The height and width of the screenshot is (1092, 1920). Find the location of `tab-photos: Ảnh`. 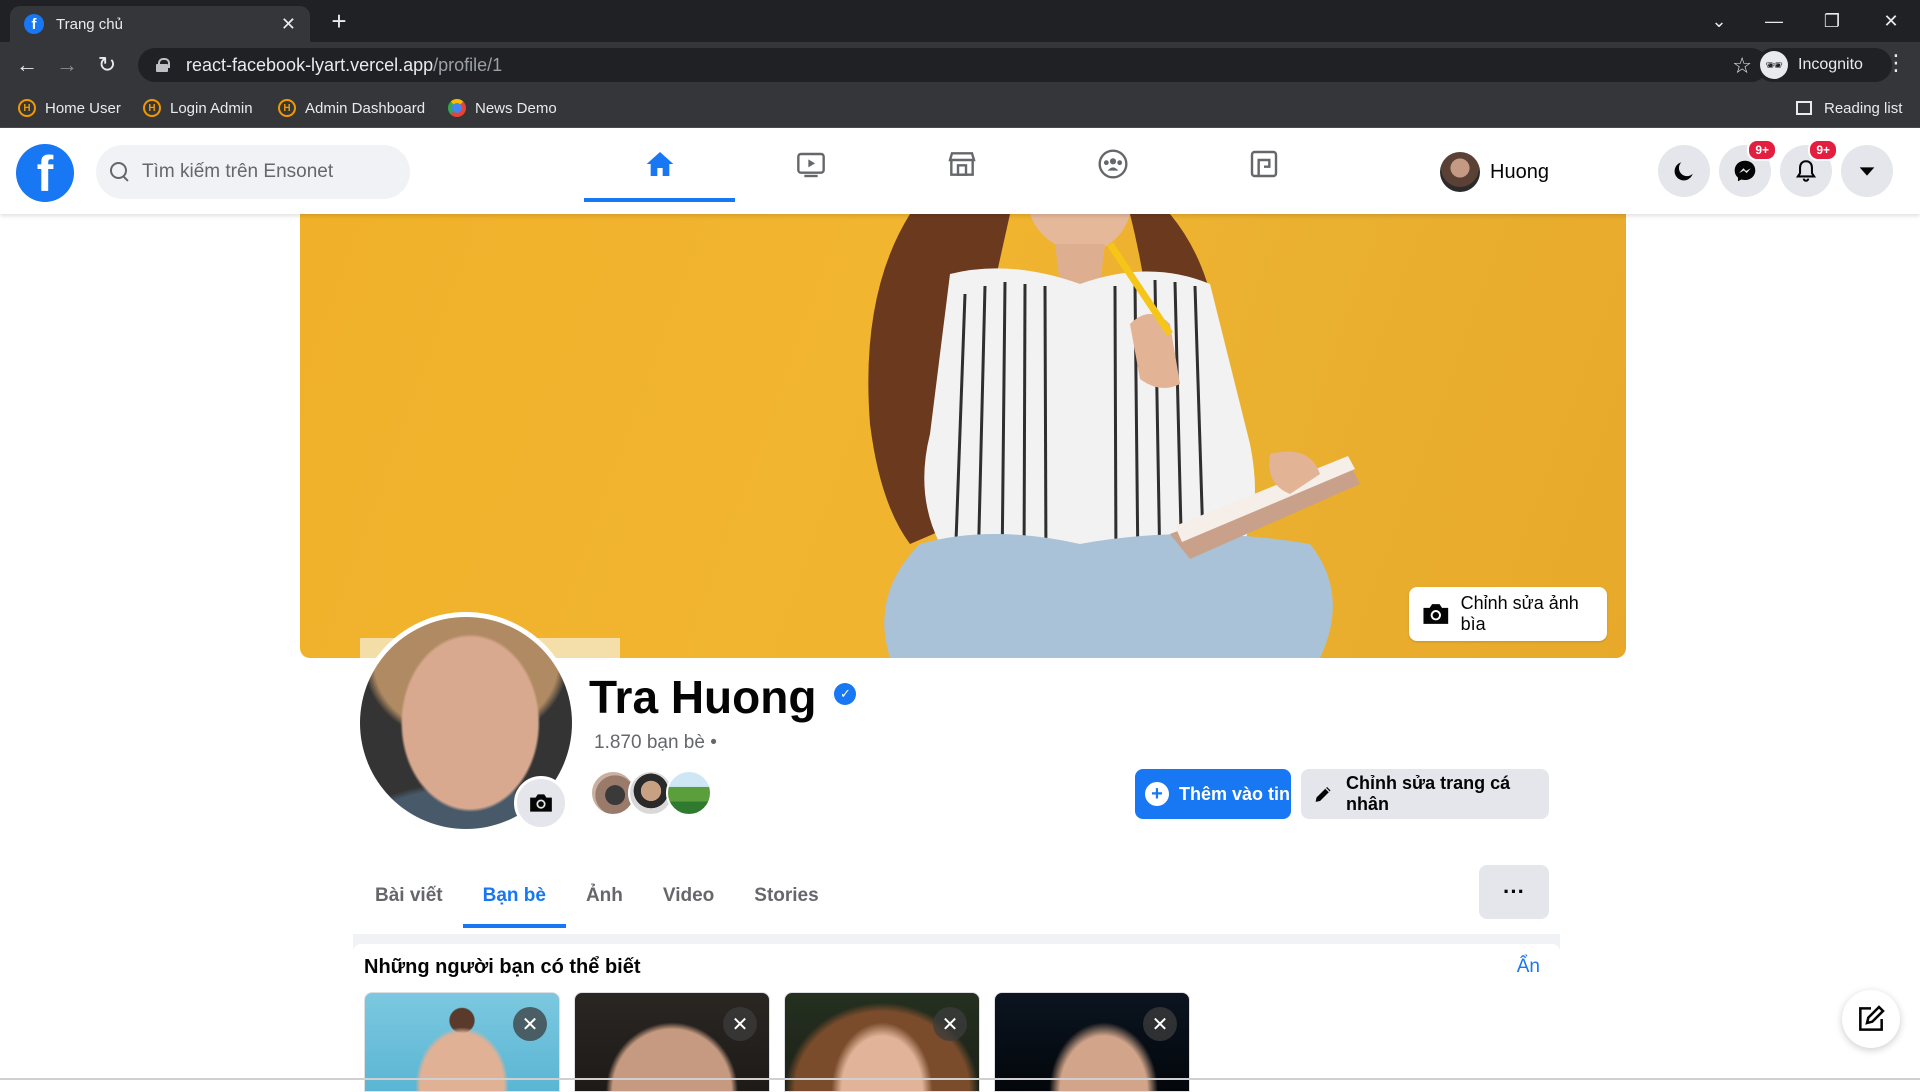

tab-photos: Ảnh is located at coordinates (604, 896).